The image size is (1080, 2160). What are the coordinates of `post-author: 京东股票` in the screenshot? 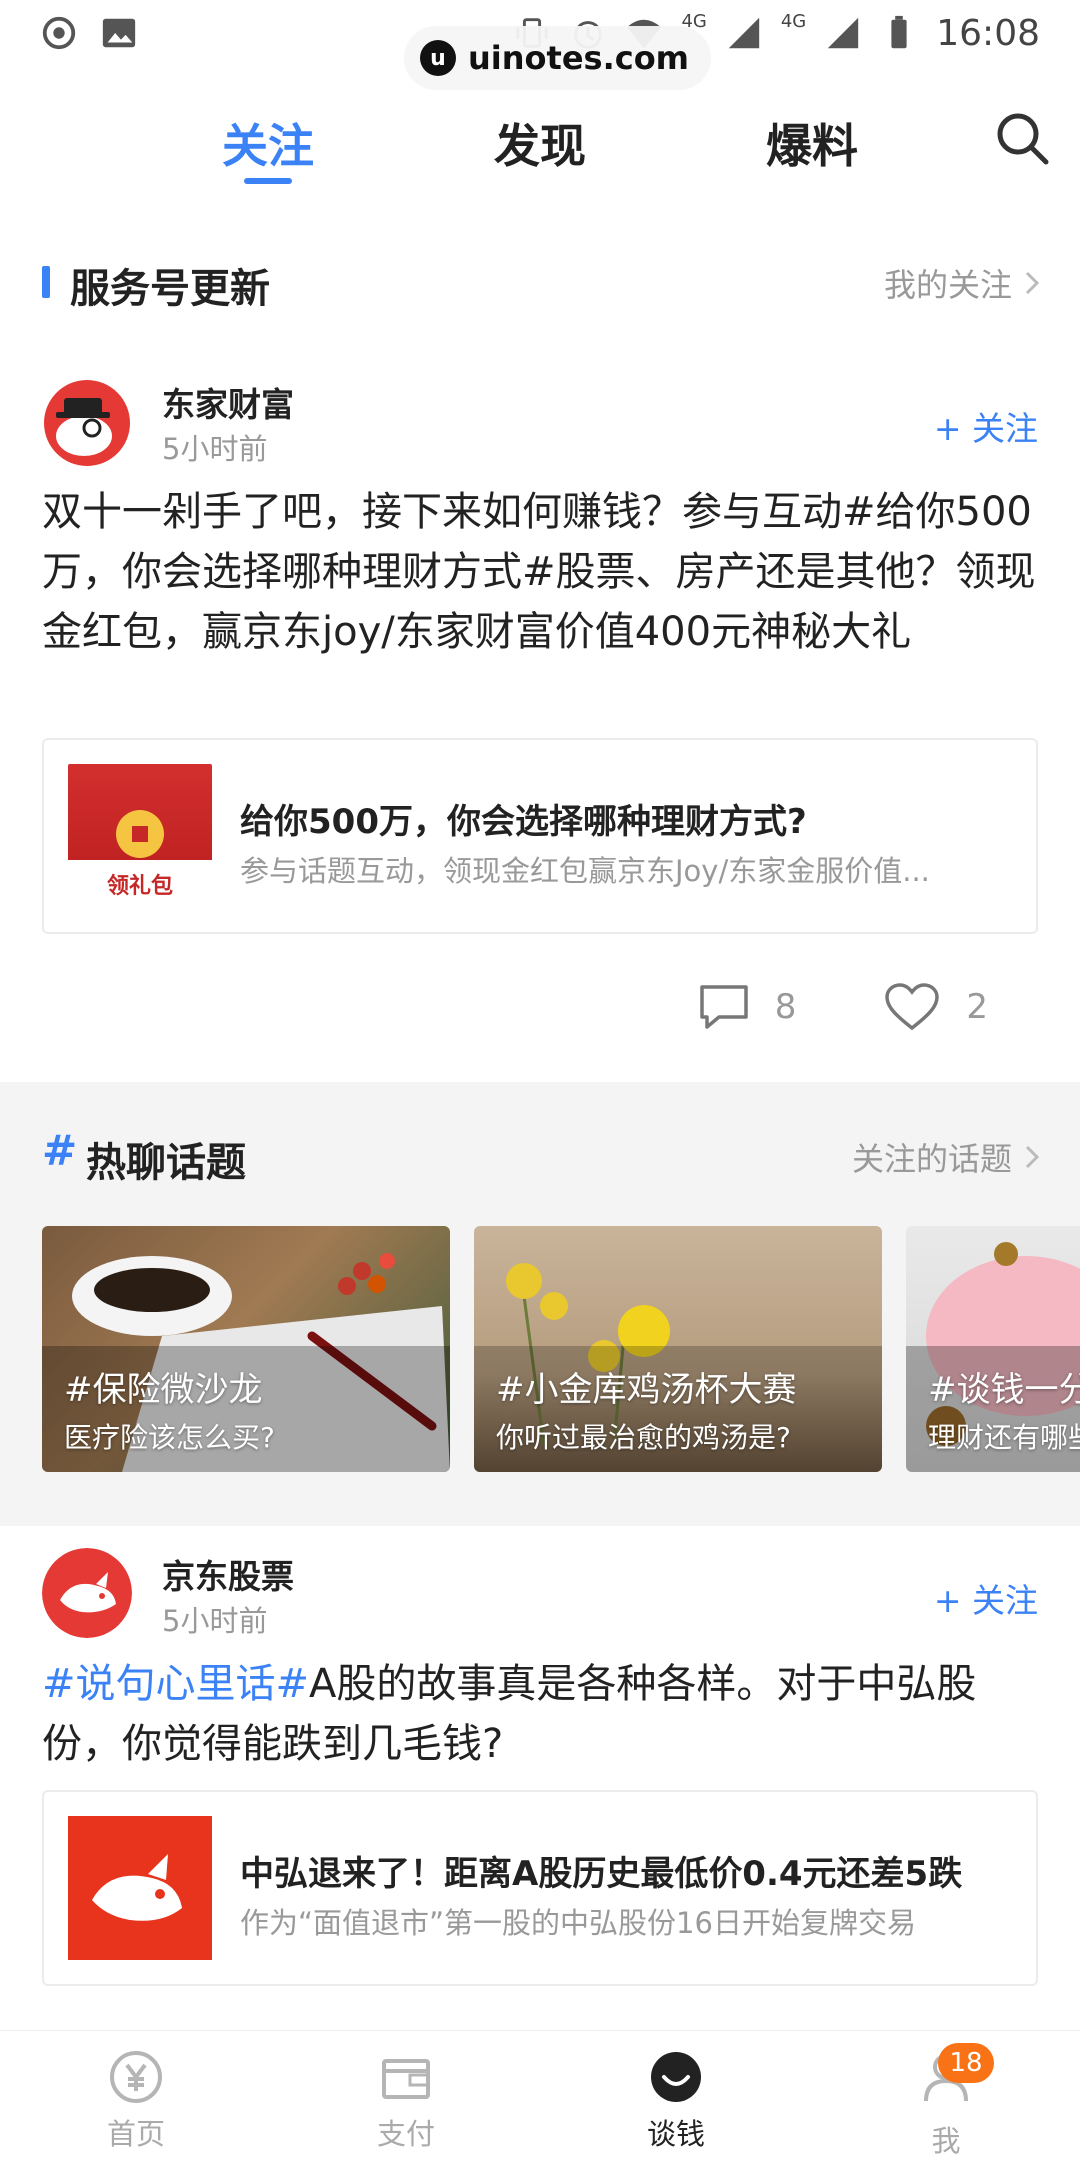 It's located at (228, 1574).